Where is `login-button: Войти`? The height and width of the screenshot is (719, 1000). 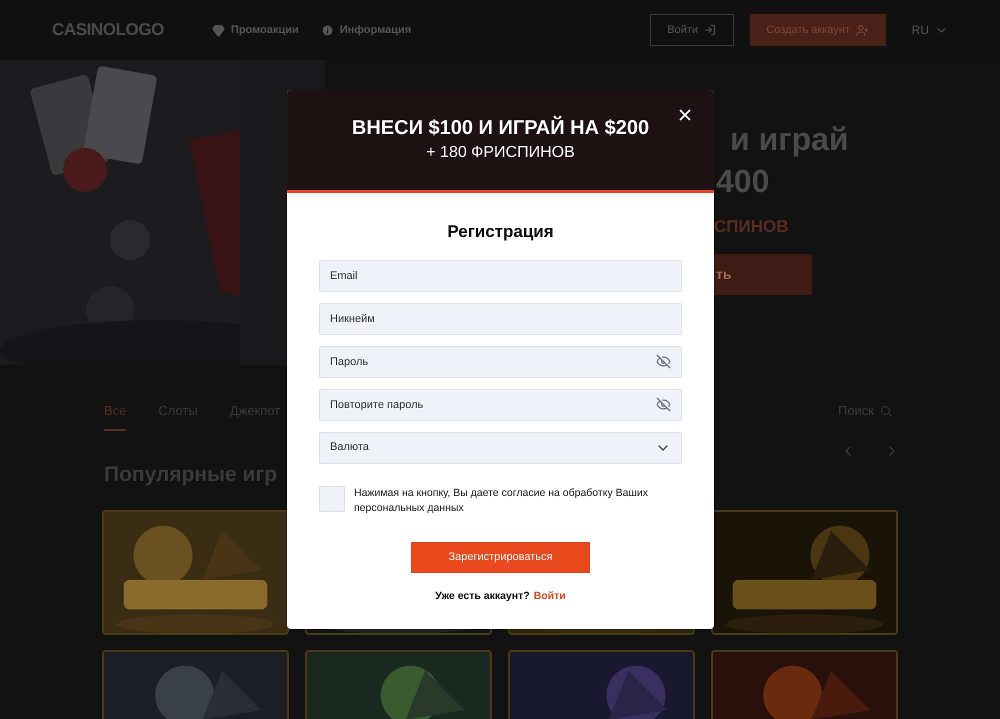 login-button: Войти is located at coordinates (692, 30).